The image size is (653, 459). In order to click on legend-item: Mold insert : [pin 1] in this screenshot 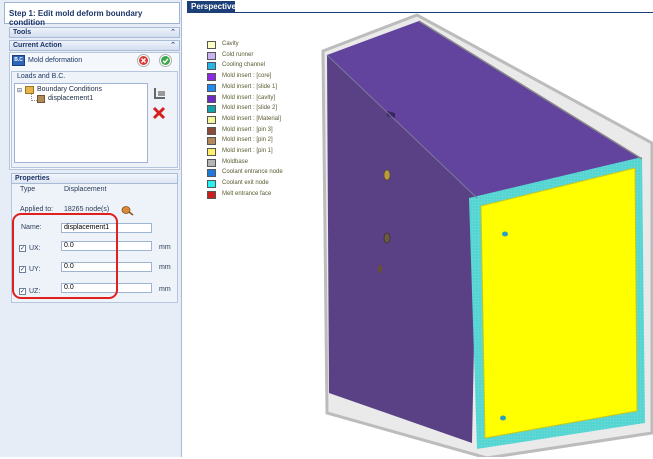, I will do `click(267, 152)`.